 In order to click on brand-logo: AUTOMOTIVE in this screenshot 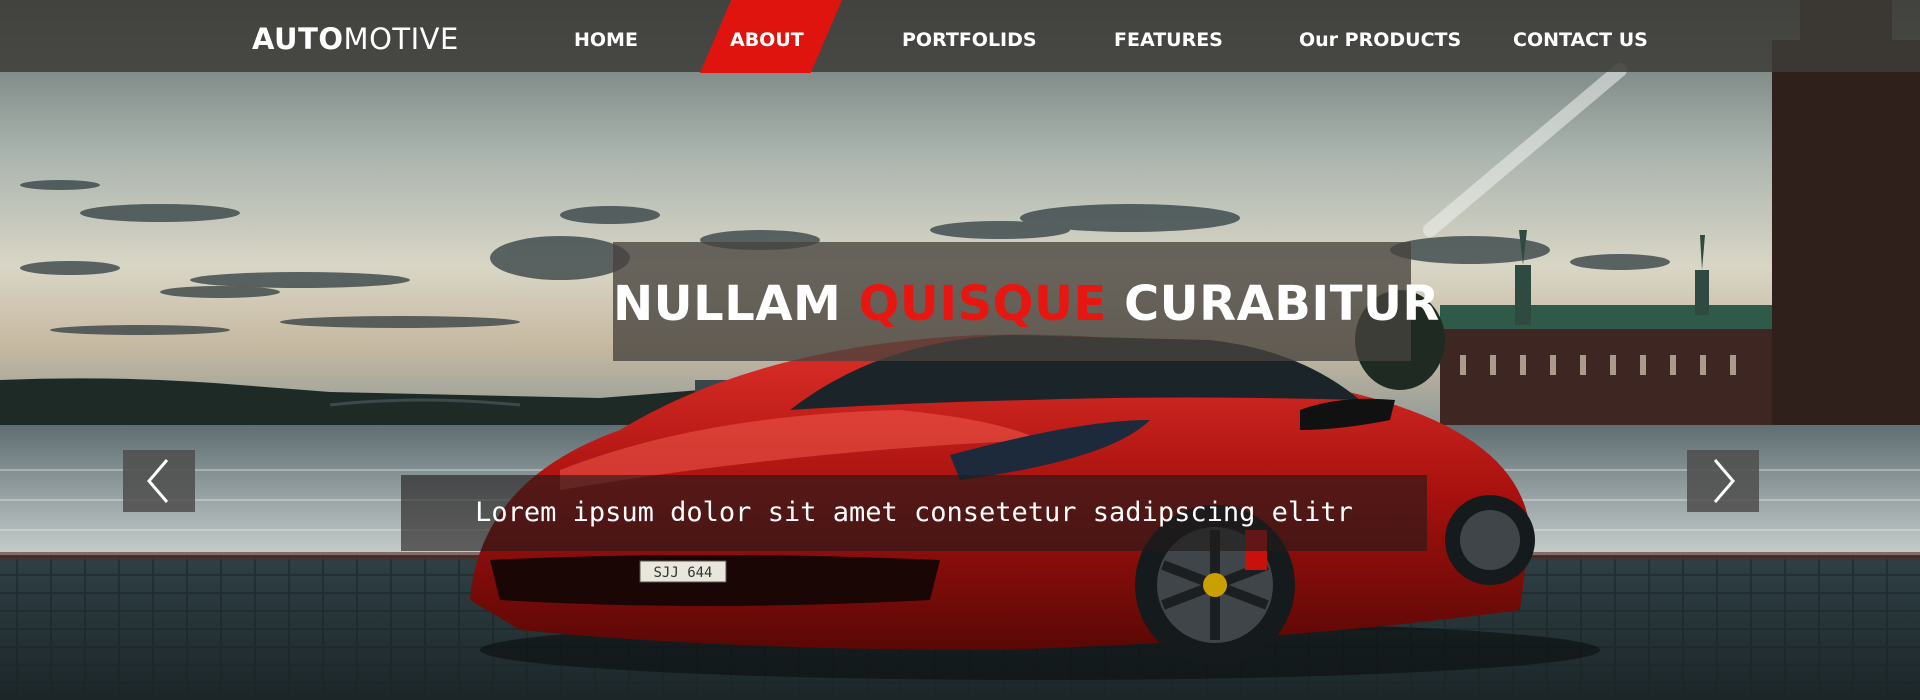, I will do `click(355, 39)`.